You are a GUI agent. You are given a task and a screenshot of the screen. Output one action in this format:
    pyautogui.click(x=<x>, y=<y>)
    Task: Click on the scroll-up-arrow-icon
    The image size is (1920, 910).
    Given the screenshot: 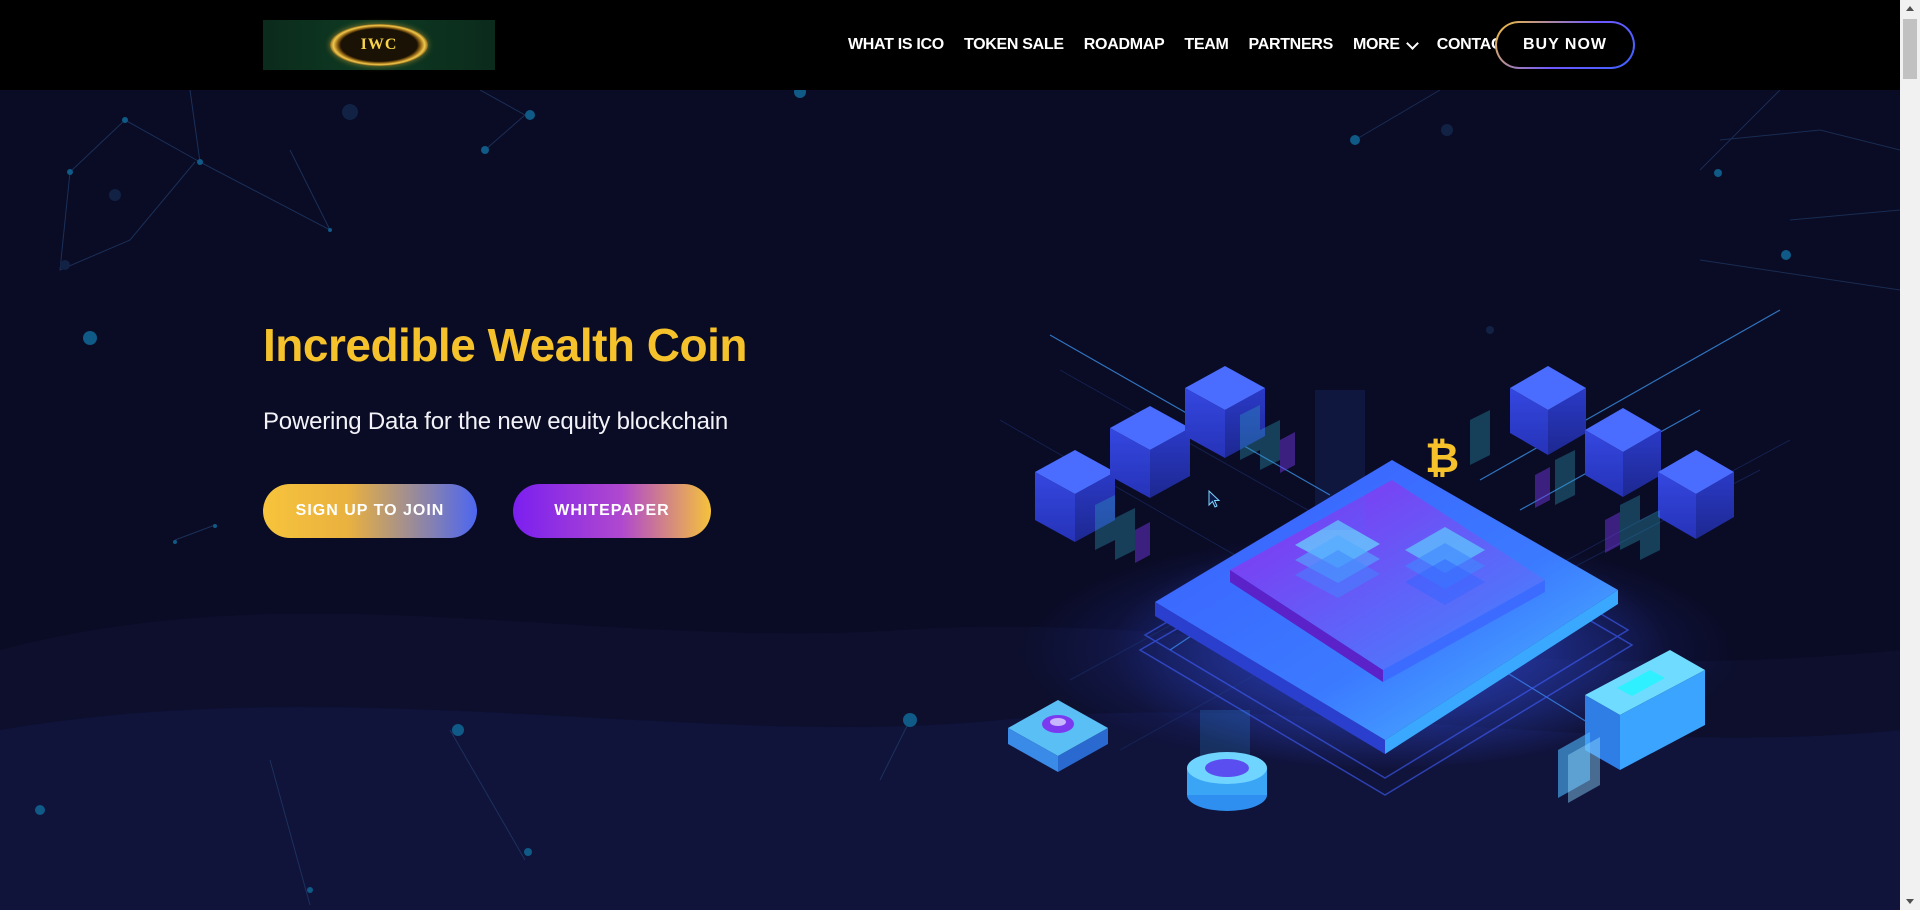 What is the action you would take?
    pyautogui.click(x=1910, y=8)
    